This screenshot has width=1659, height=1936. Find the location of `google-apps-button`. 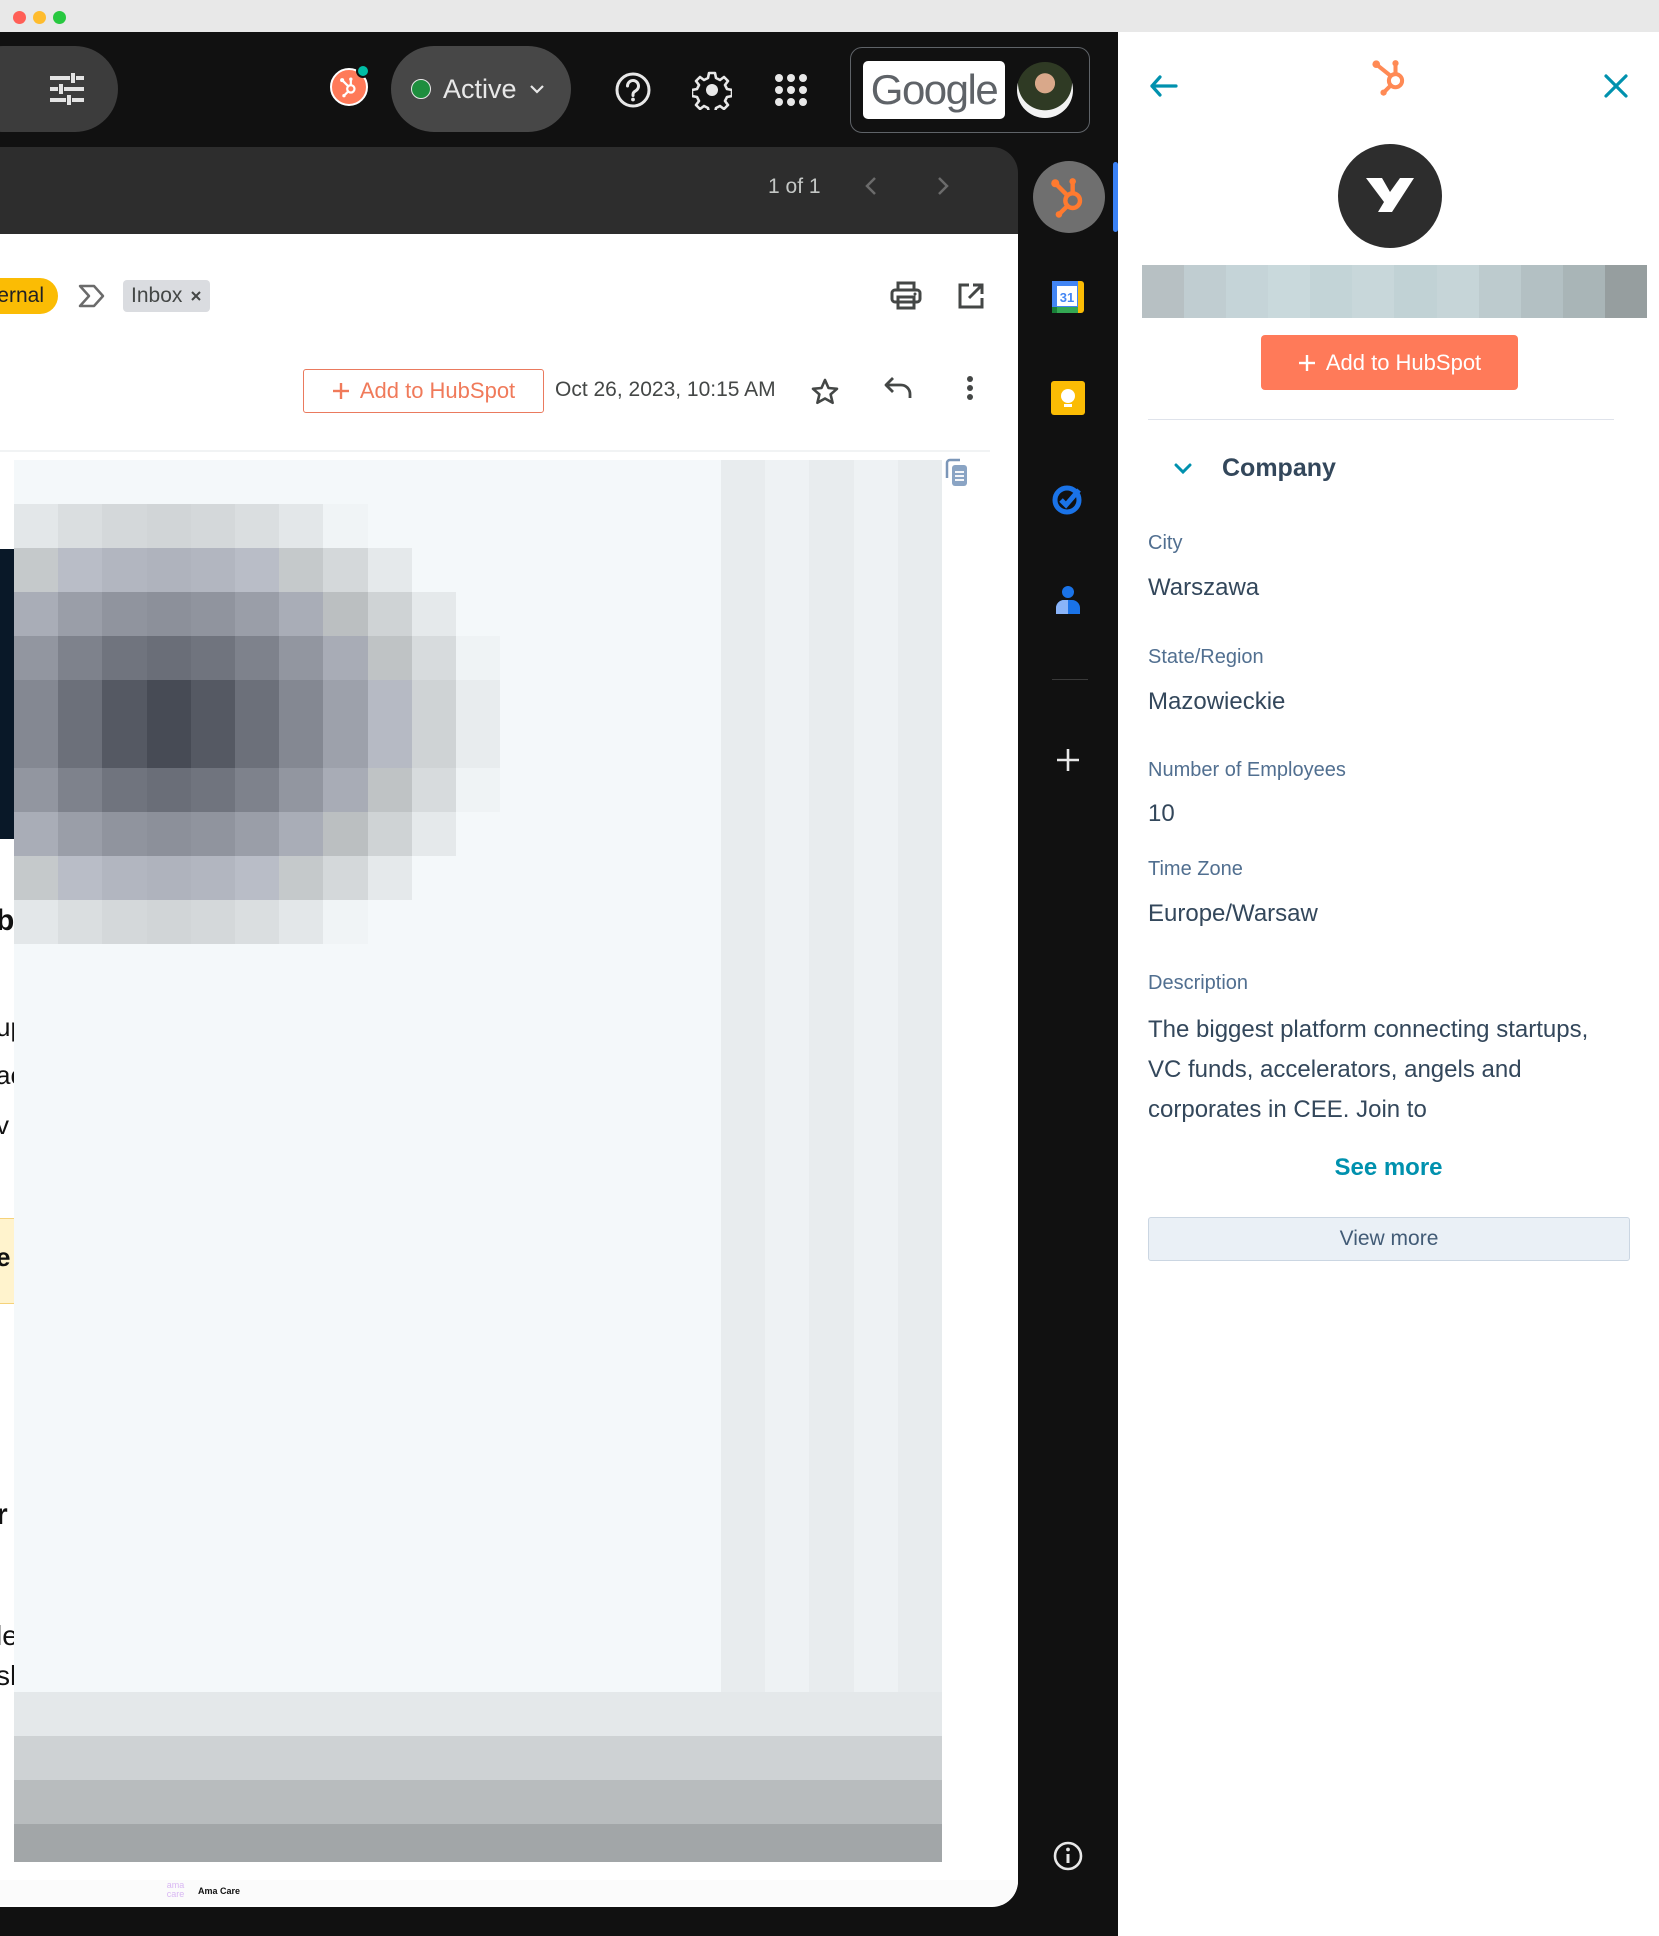

google-apps-button is located at coordinates (791, 90).